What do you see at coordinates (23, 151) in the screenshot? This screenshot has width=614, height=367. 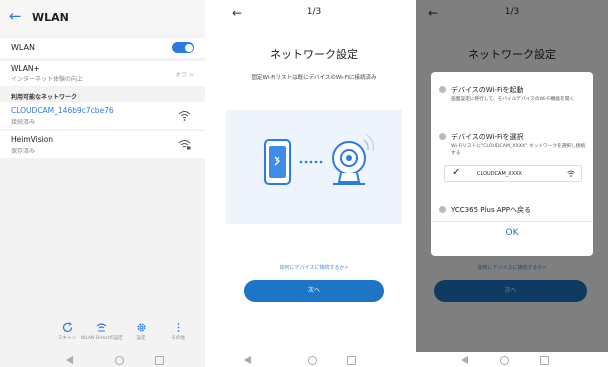 I see `network-status: 保存済み` at bounding box center [23, 151].